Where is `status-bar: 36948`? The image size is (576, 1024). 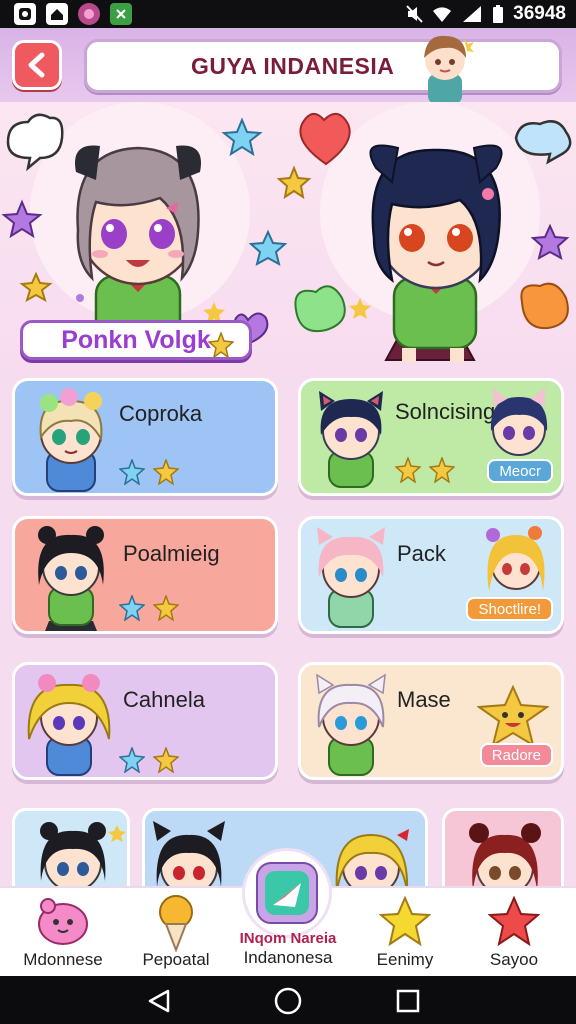
status-bar: 36948 is located at coordinates (288, 14).